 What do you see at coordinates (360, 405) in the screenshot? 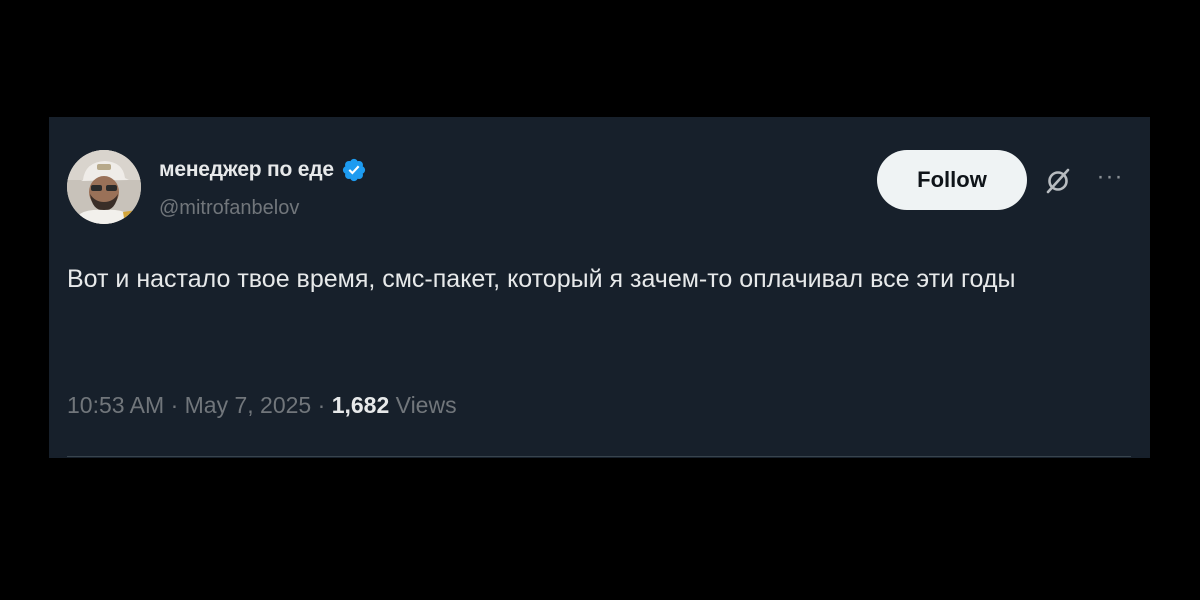
I see `views-count: 1,682` at bounding box center [360, 405].